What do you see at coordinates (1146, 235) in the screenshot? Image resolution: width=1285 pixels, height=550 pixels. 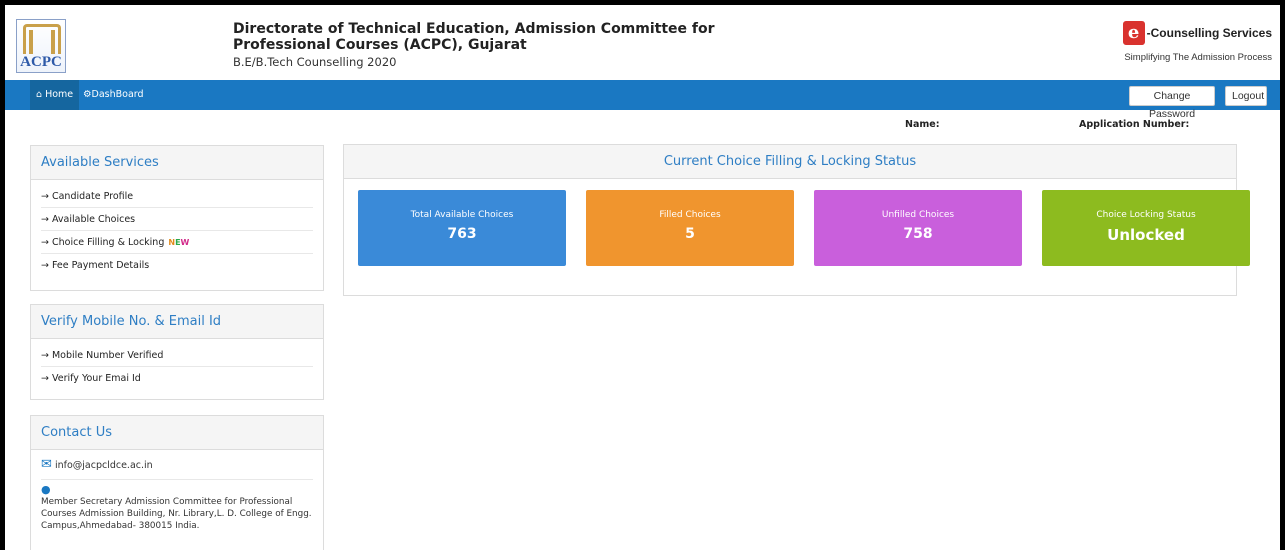 I see `locking-status-value: Unlocked` at bounding box center [1146, 235].